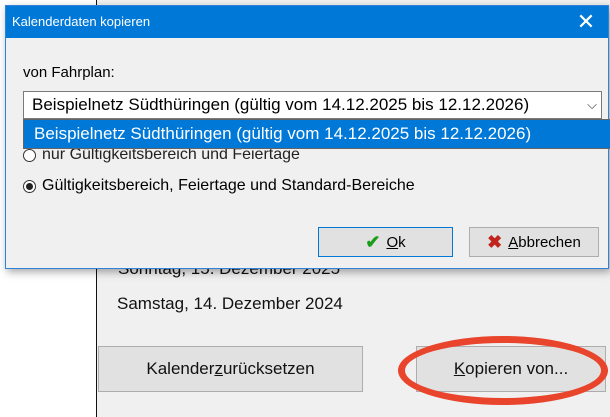  I want to click on ok-label-post: k, so click(402, 242).